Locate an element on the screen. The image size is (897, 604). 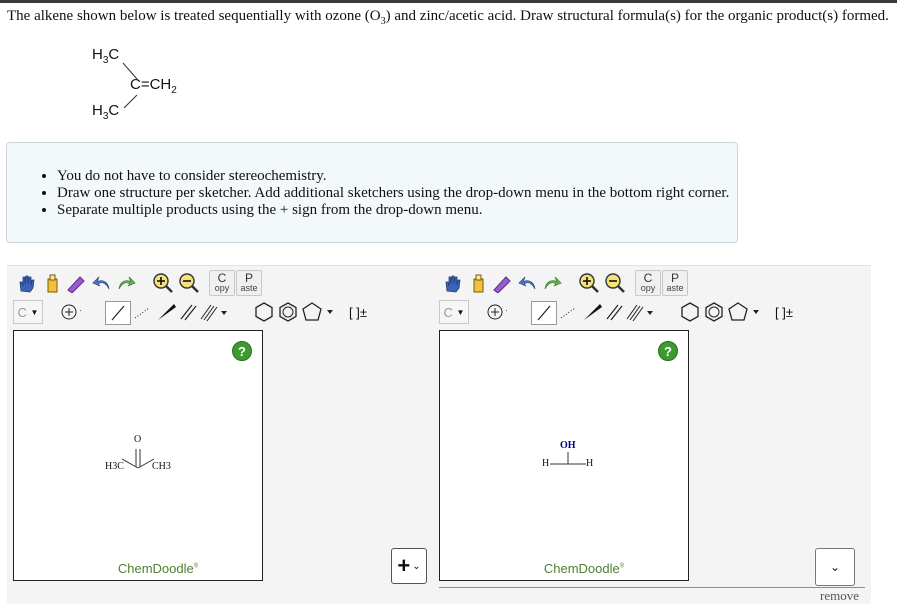
product-oxygen-label: O is located at coordinates (138, 439).